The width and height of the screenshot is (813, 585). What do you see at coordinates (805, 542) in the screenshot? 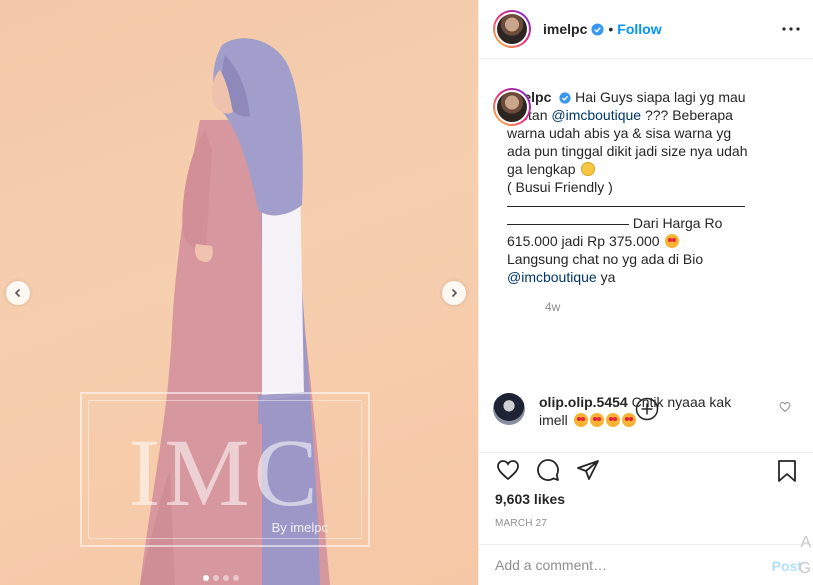
I see `edge-letter: A` at bounding box center [805, 542].